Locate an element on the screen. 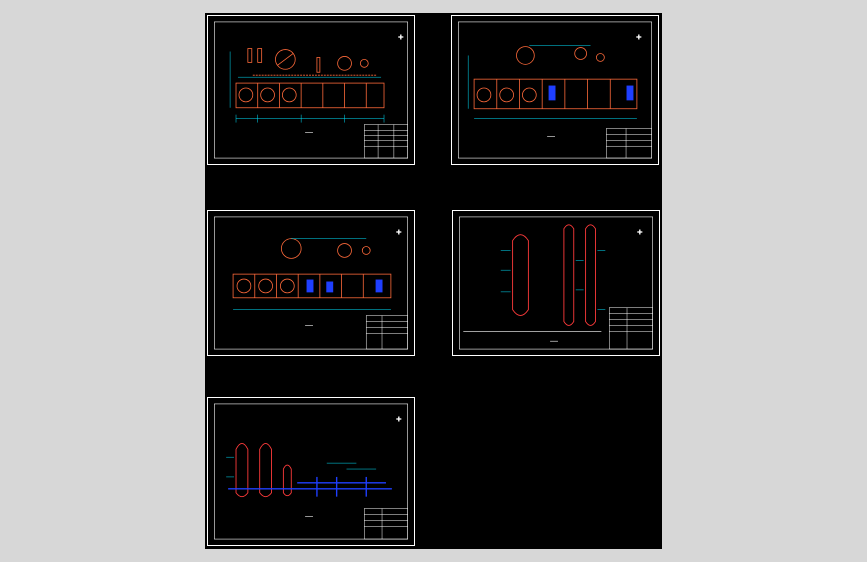 This screenshot has width=867, height=562. inner-frame is located at coordinates (311, 90).